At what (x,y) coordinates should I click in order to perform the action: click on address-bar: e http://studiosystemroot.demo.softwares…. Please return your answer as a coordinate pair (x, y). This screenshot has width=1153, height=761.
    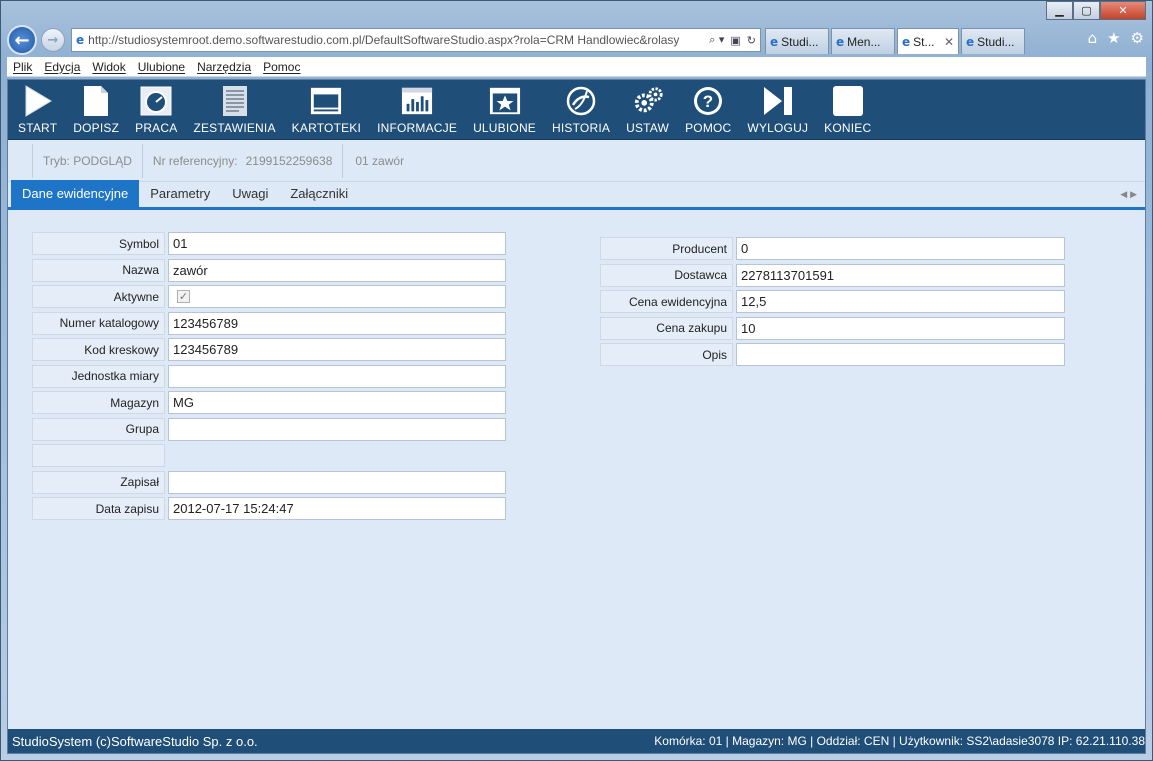
    Looking at the image, I should click on (416, 40).